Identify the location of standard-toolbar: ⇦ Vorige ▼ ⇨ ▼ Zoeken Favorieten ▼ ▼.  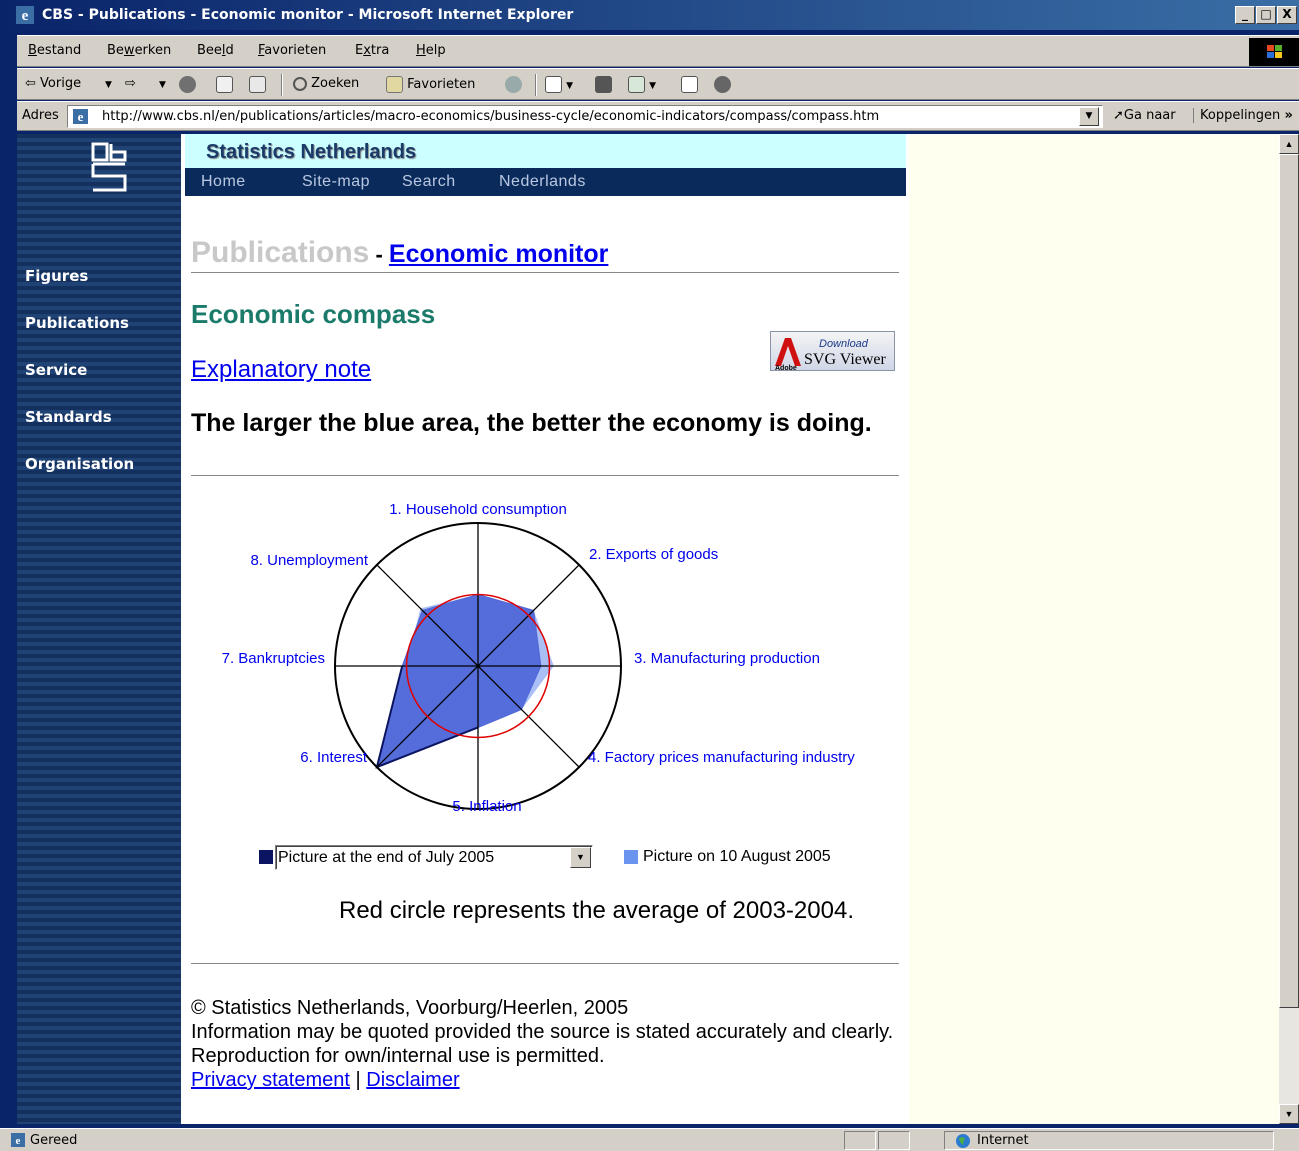
(658, 84).